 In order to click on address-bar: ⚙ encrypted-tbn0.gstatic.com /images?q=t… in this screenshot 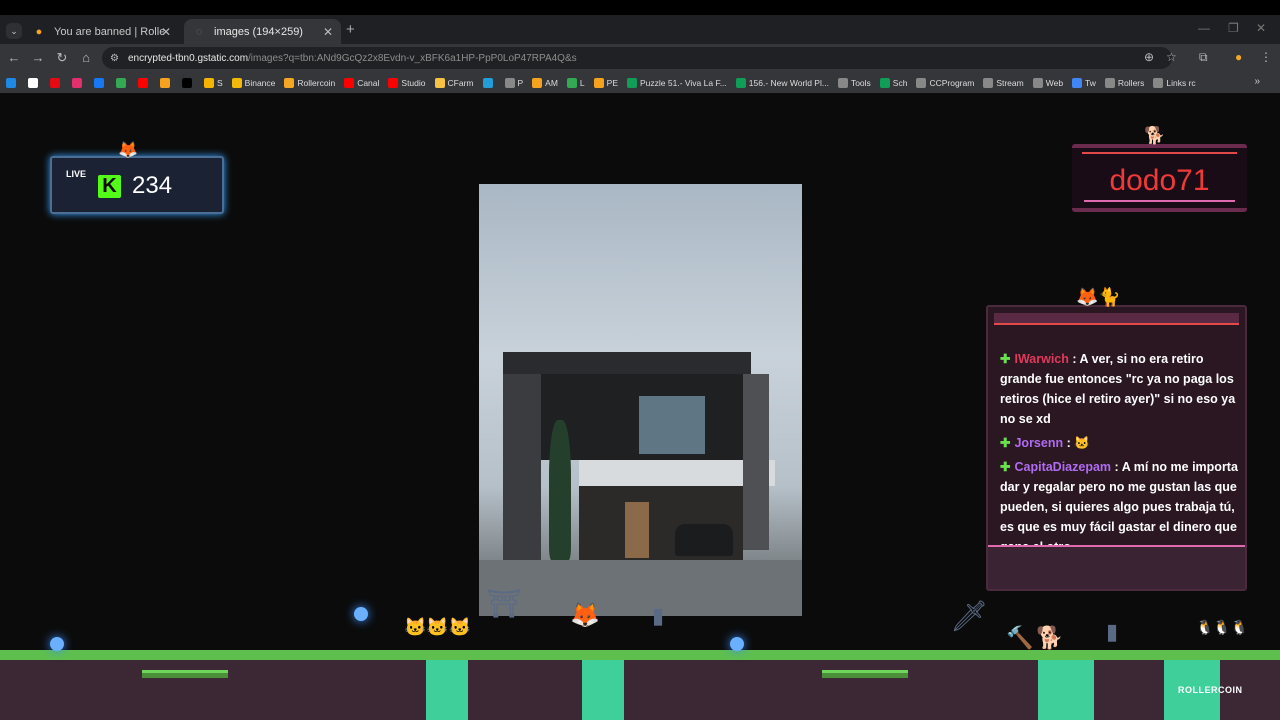, I will do `click(637, 58)`.